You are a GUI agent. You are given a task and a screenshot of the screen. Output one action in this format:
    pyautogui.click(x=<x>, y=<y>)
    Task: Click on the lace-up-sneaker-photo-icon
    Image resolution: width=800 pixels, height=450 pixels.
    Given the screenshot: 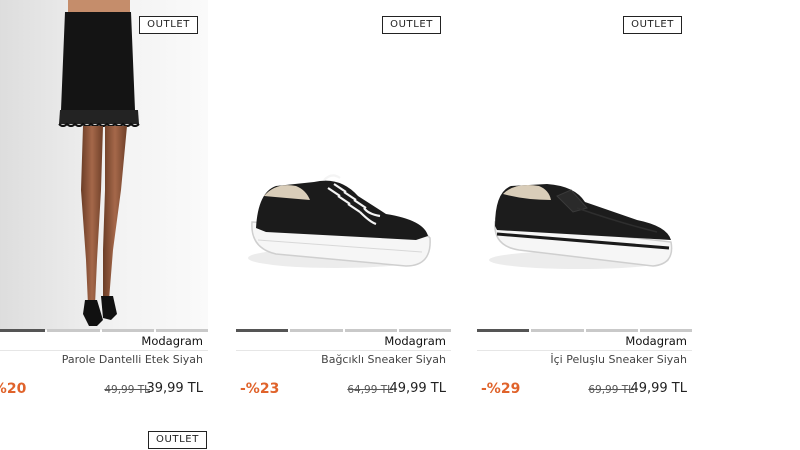 What is the action you would take?
    pyautogui.click(x=339, y=221)
    